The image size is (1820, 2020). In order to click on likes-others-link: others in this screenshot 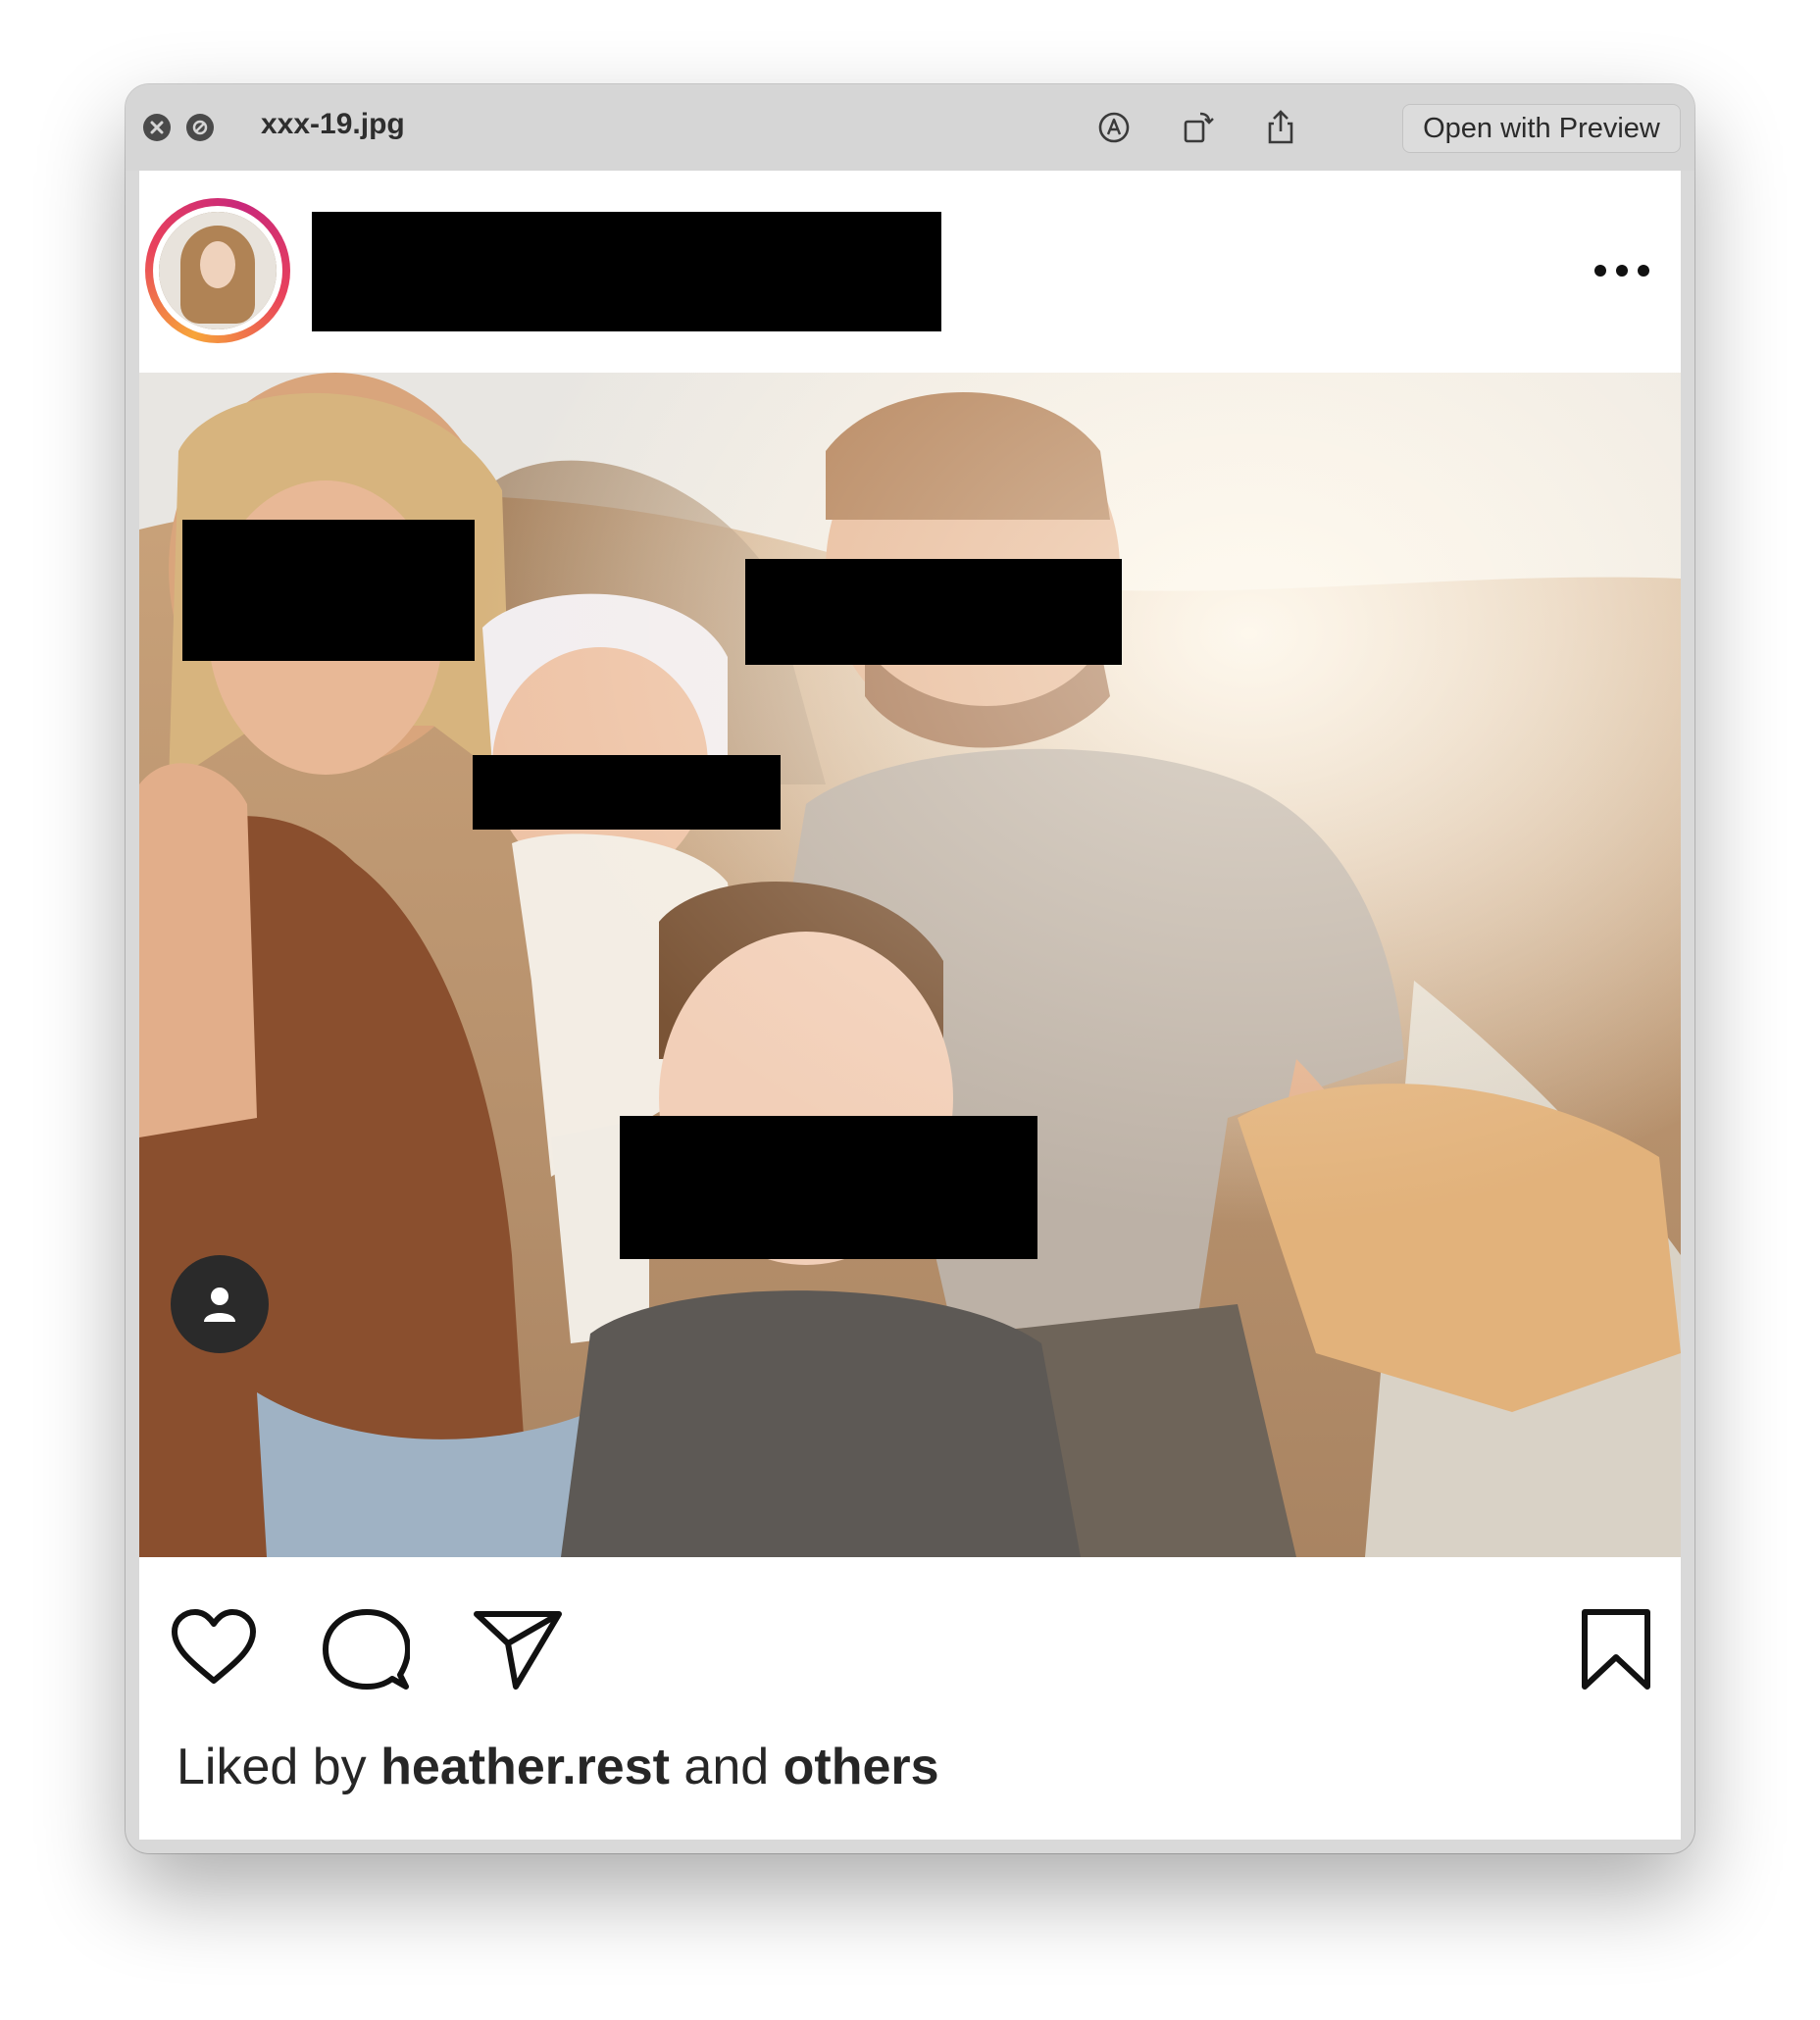, I will do `click(861, 1767)`.